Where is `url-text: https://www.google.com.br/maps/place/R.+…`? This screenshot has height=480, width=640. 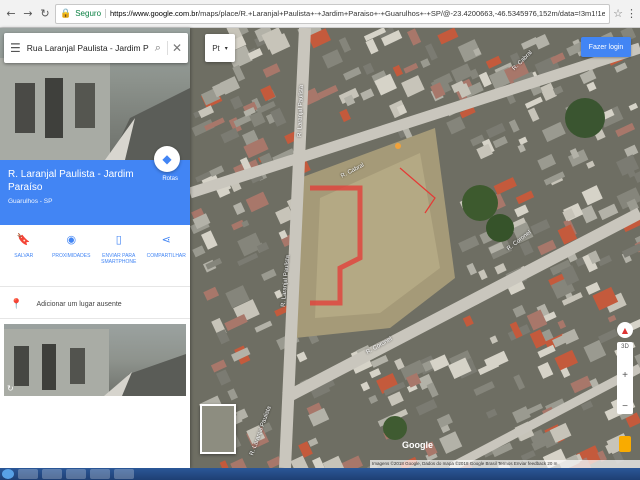 url-text: https://www.google.com.br/maps/place/R.+… is located at coordinates (357, 13).